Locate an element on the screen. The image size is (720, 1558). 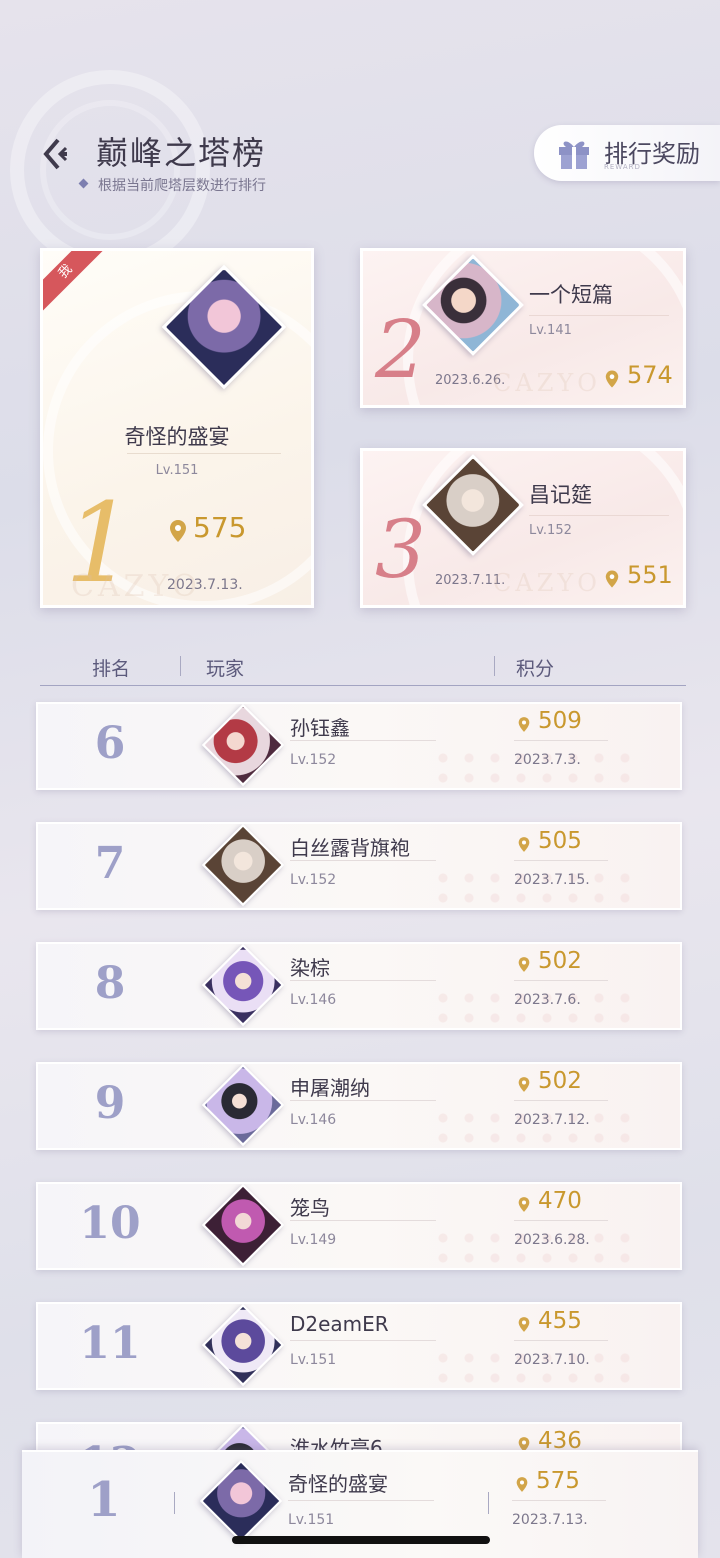
record-date: 2023.7.3. is located at coordinates (547, 760).